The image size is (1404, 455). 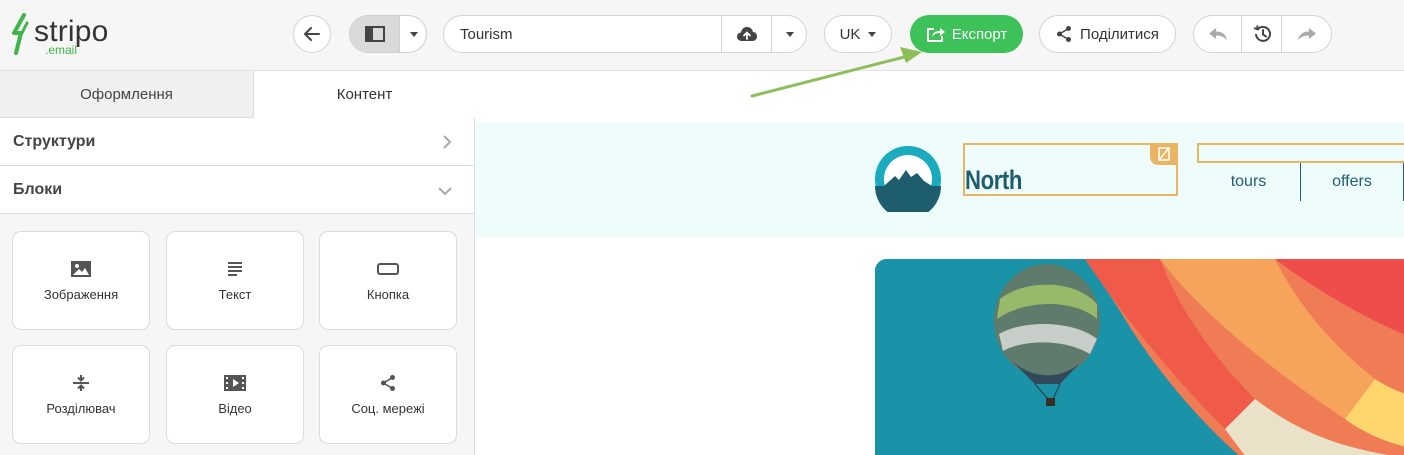 I want to click on block-button: Кнопка, so click(x=388, y=280).